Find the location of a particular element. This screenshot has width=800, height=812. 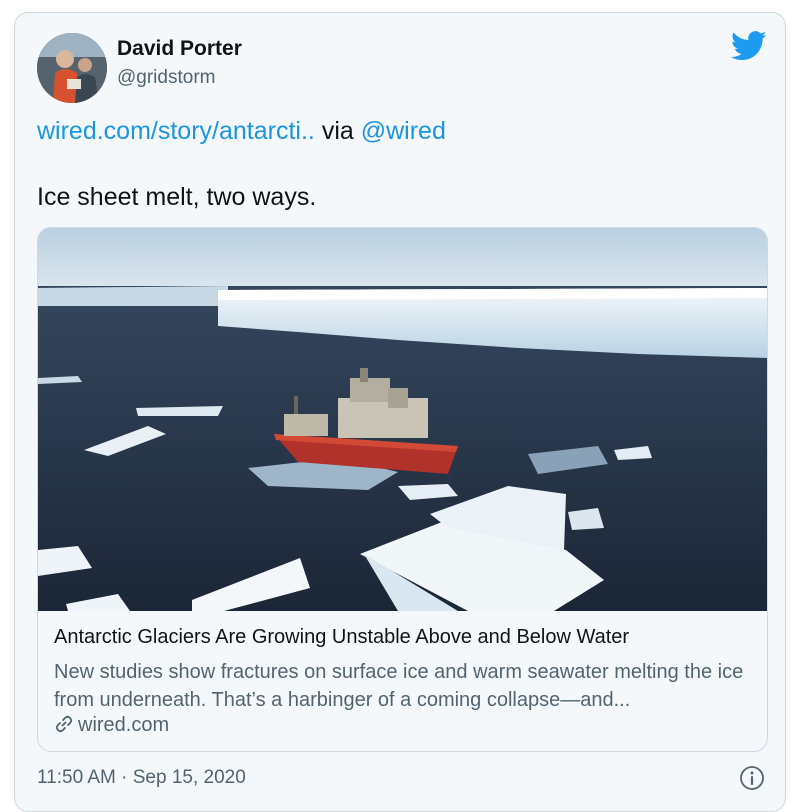

avatar is located at coordinates (72, 68).